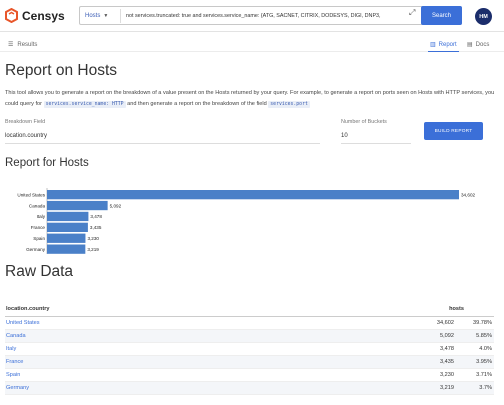 Image resolution: width=504 pixels, height=405 pixels. What do you see at coordinates (84, 104) in the screenshot?
I see `example-query-code: services.service_name: HTTP` at bounding box center [84, 104].